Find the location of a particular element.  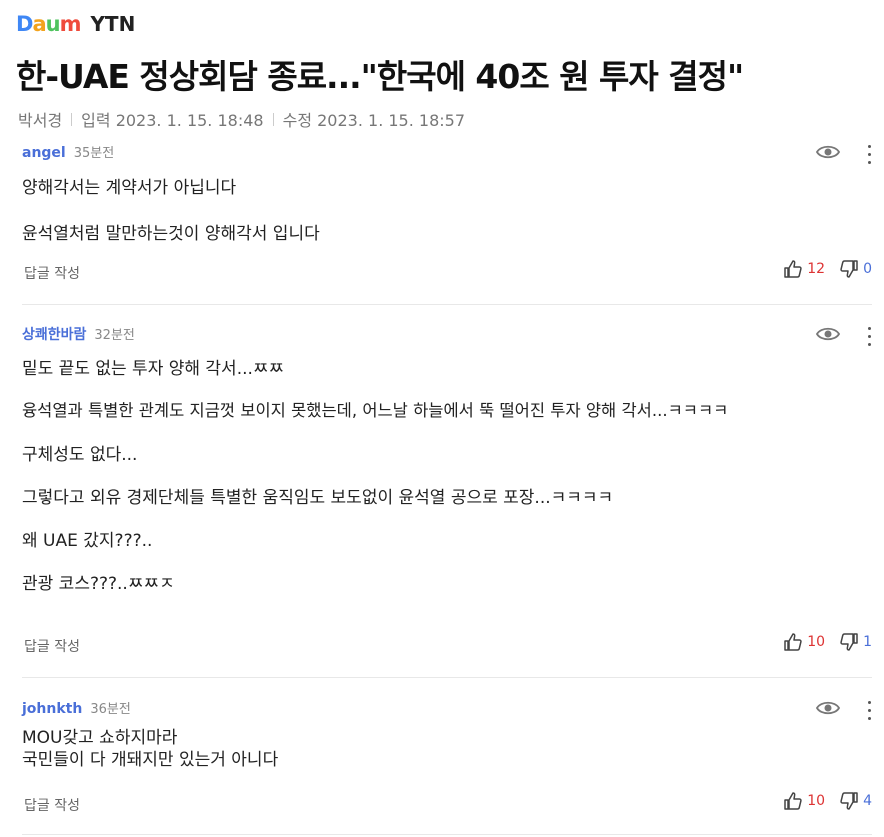

comment-line: 윤석열처럼 말만하는것이 양해각서 입니다 is located at coordinates (171, 234).